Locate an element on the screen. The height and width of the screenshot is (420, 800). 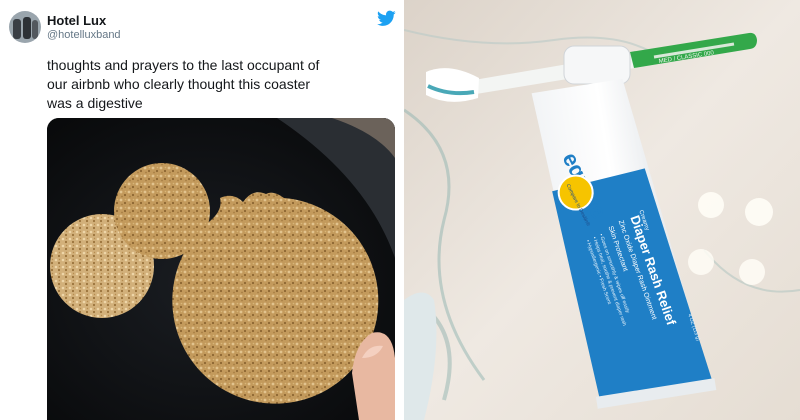
username-handle: @hotelluxband is located at coordinates (84, 35).